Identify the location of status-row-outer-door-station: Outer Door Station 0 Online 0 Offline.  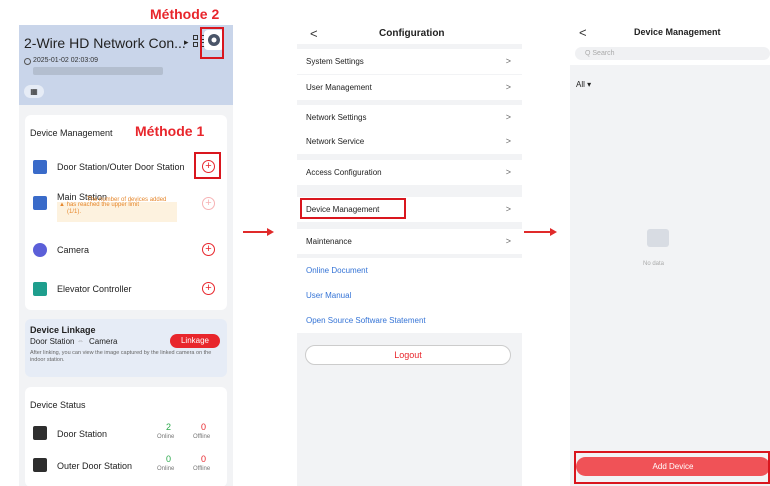
(126, 465).